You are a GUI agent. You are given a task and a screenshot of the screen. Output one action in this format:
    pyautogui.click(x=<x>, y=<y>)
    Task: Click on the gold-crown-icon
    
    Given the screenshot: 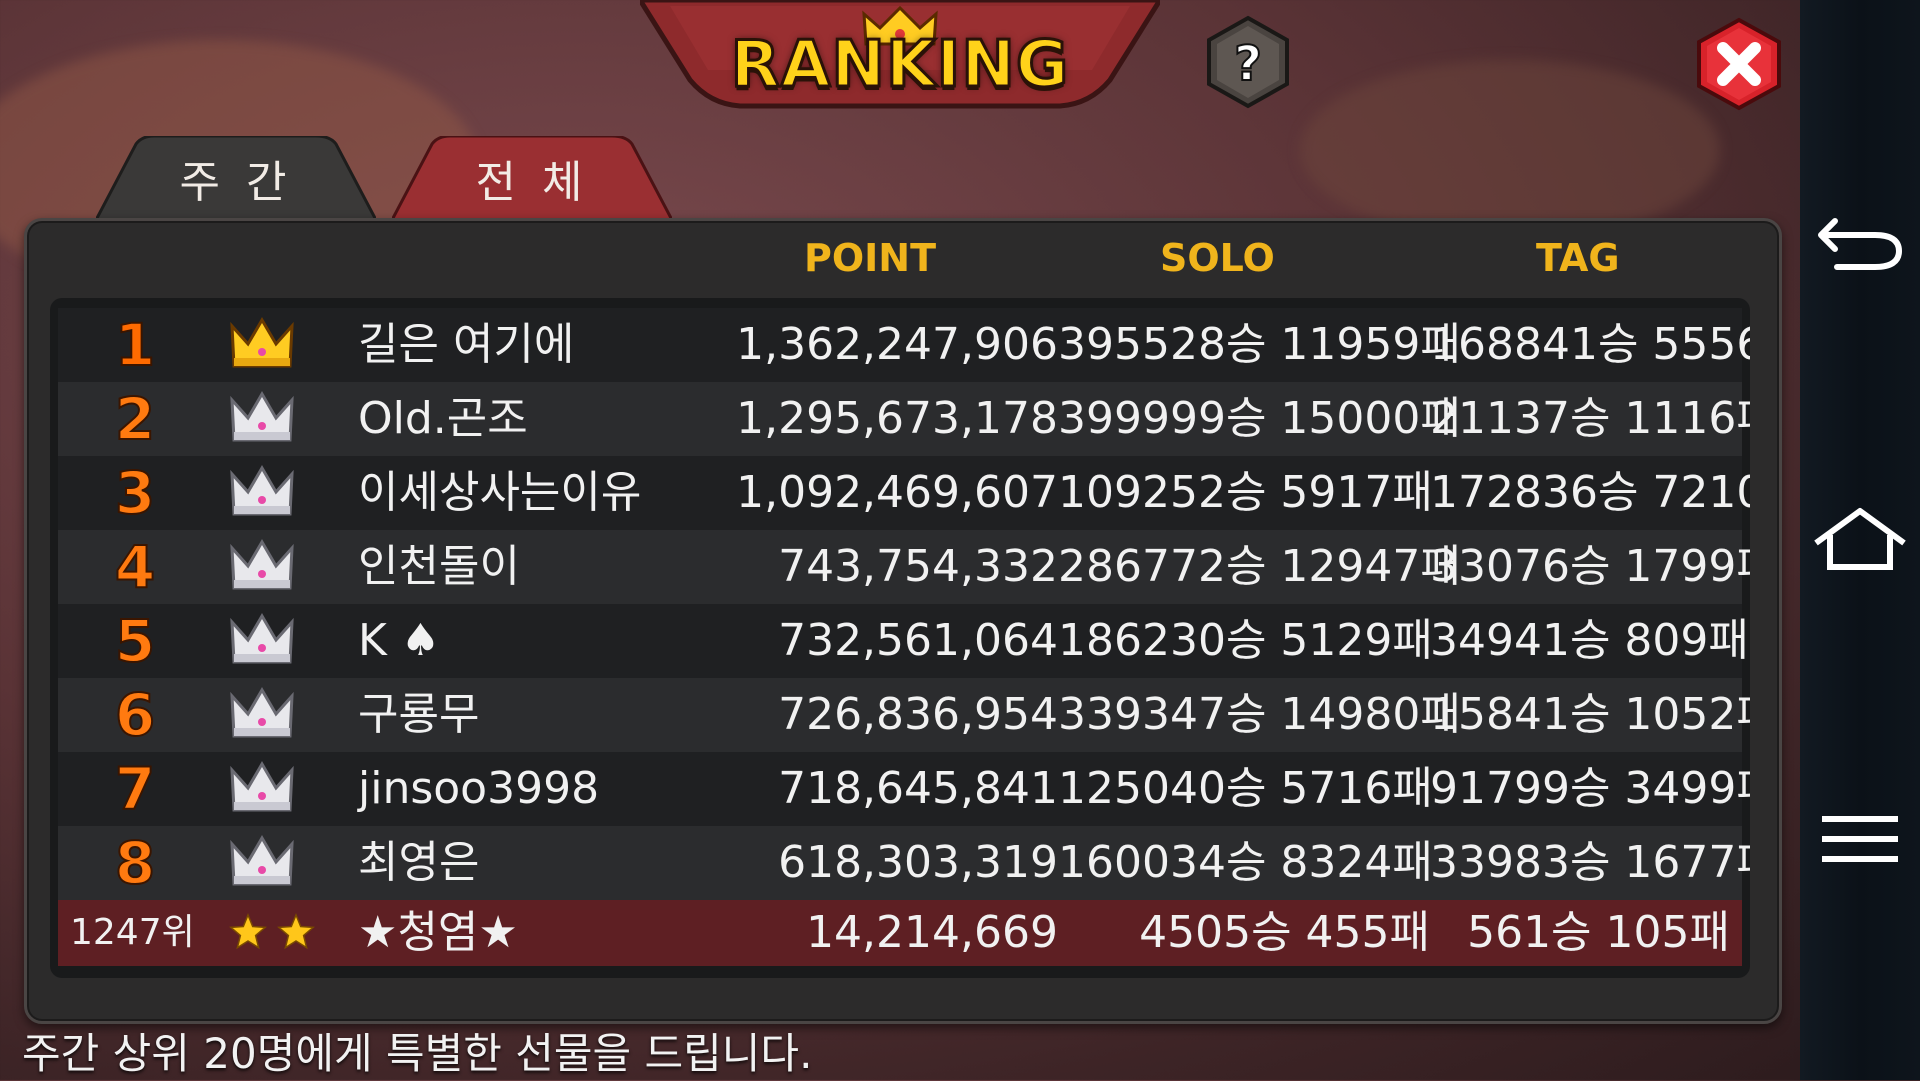 What is the action you would take?
    pyautogui.click(x=262, y=345)
    